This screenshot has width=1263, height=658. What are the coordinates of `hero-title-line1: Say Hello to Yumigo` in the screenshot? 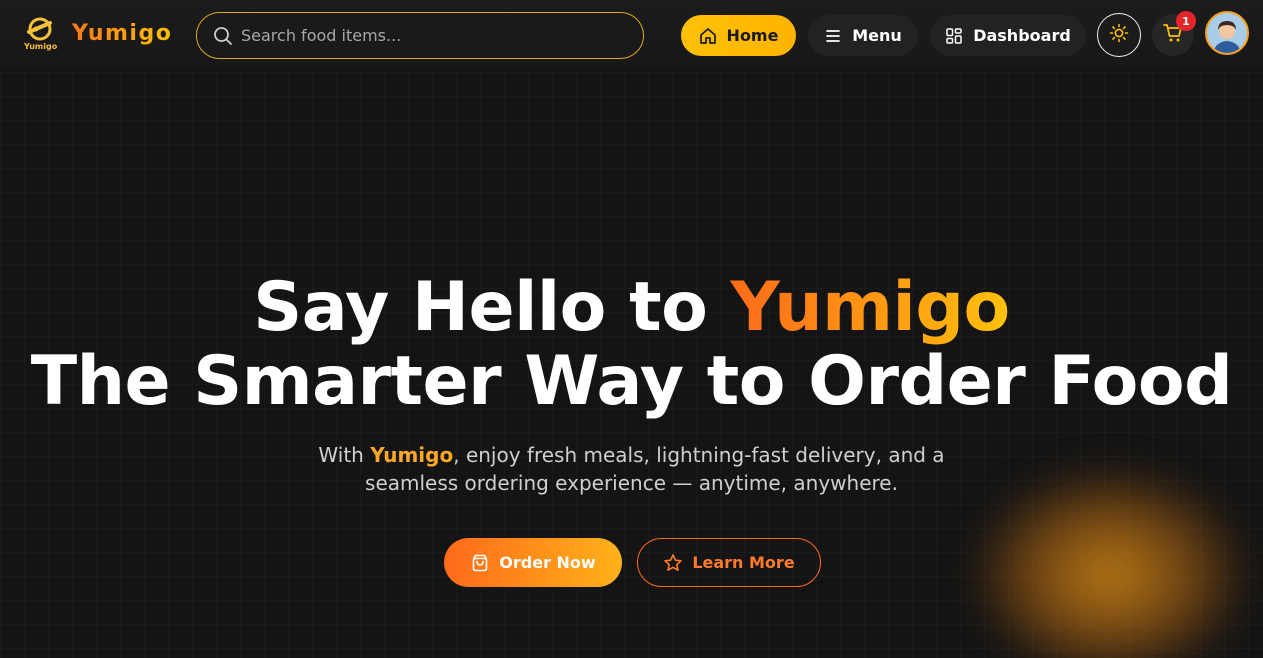 It's located at (631, 307).